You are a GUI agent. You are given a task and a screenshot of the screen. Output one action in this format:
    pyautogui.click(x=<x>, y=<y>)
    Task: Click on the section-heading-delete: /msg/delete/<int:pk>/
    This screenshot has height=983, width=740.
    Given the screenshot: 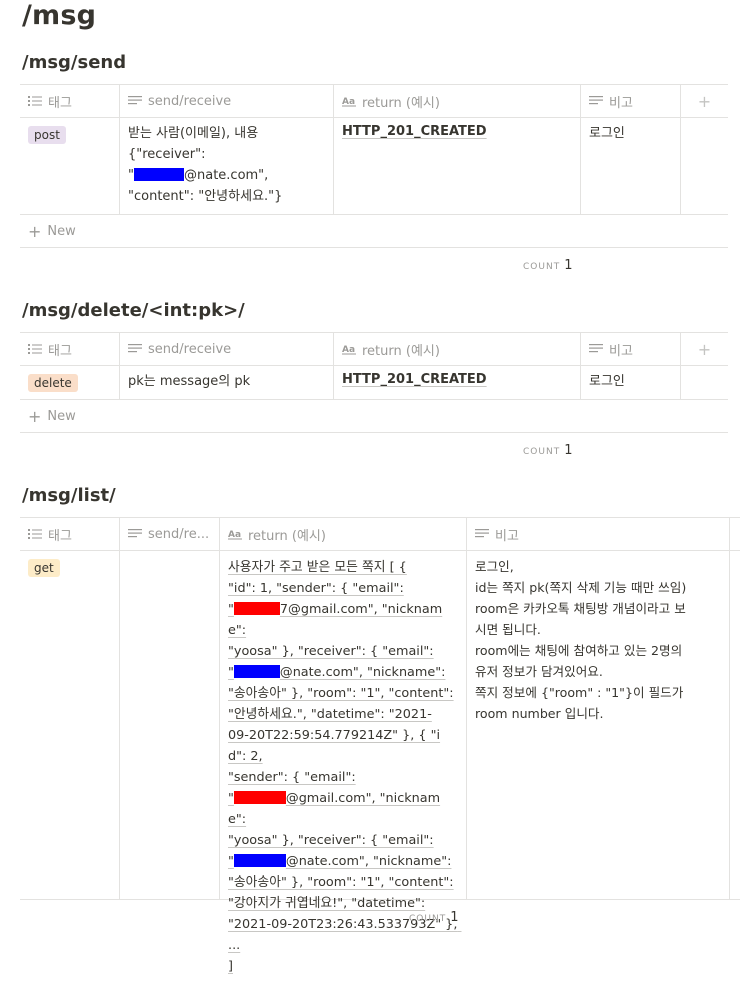 What is the action you would take?
    pyautogui.click(x=133, y=310)
    